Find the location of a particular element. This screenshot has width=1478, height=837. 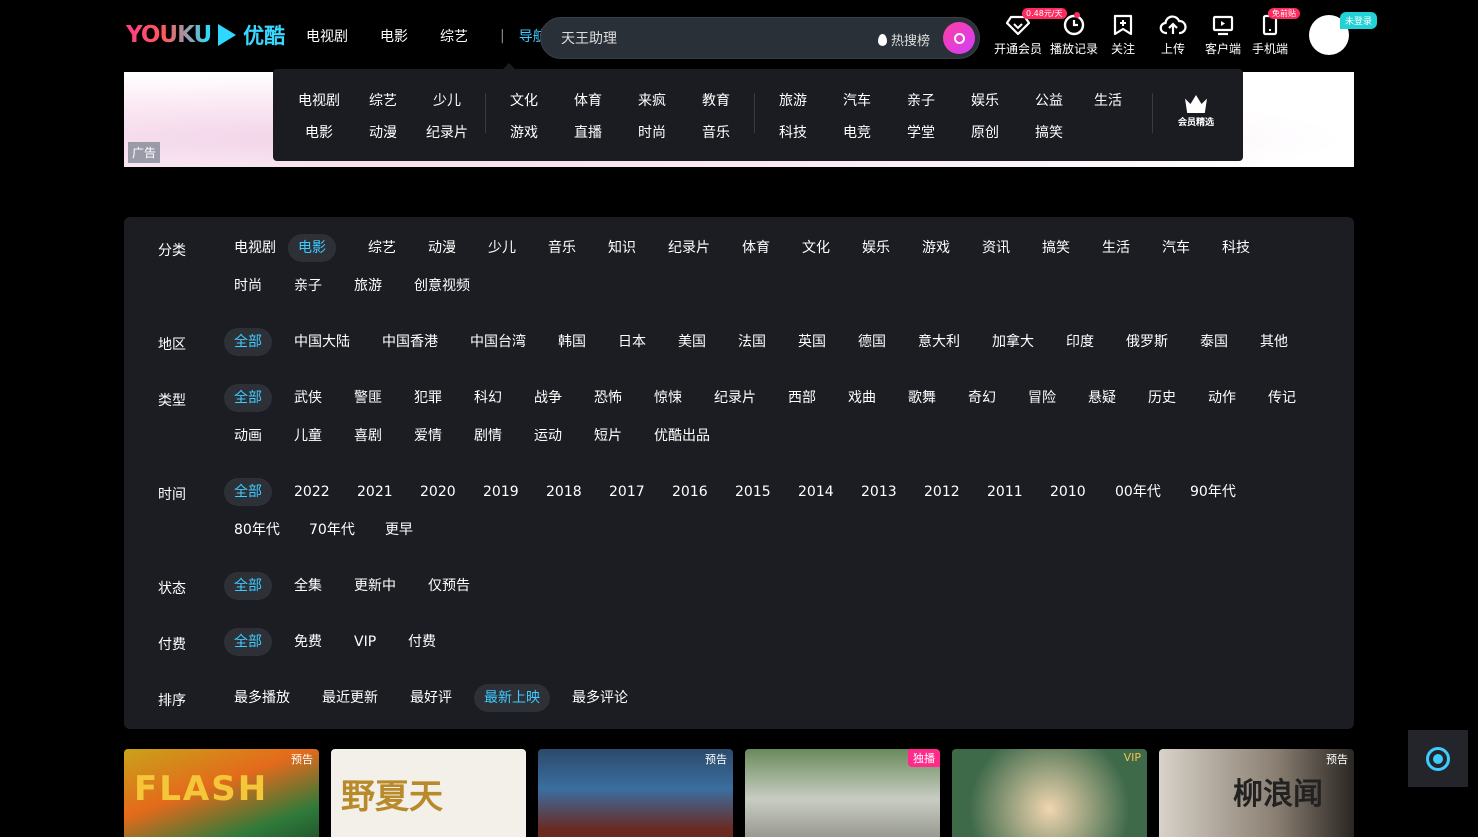

movie-poster-card: 野夏天 is located at coordinates (428, 793).